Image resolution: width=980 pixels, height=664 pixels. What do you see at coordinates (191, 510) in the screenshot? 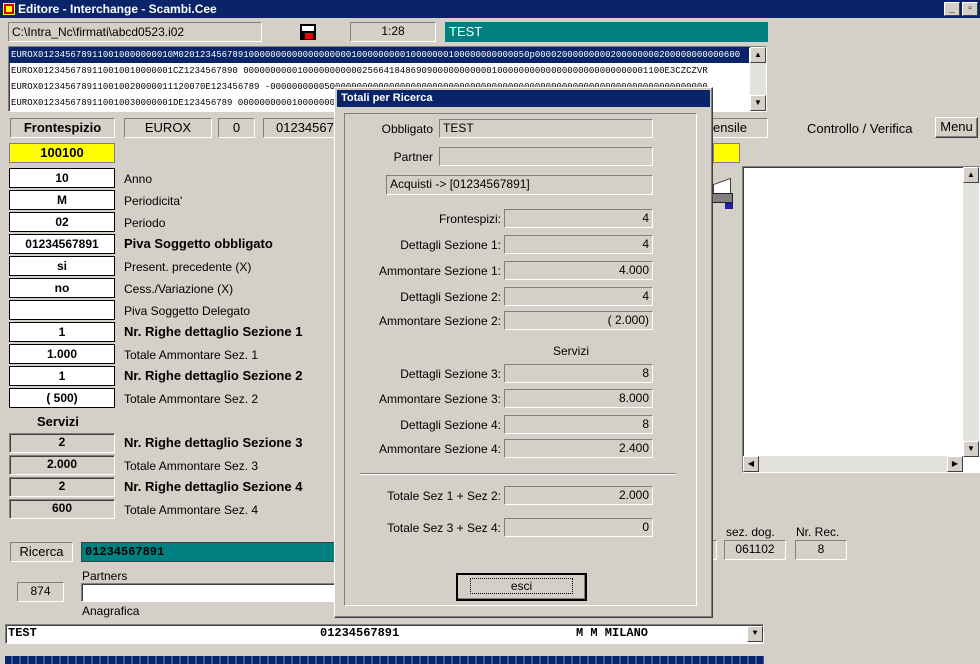
I see `servizi-field-label: Totale Ammontare Sez. 4` at bounding box center [191, 510].